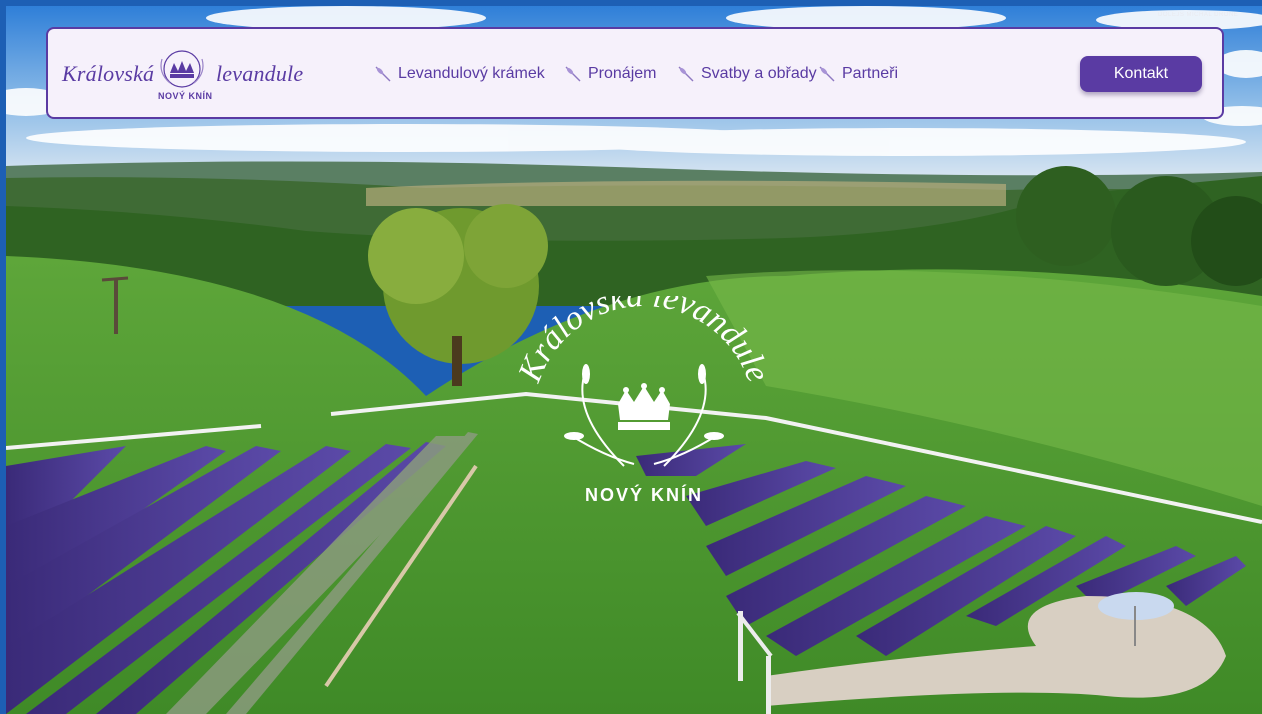  I want to click on nav-item-label: Partneři, so click(870, 73).